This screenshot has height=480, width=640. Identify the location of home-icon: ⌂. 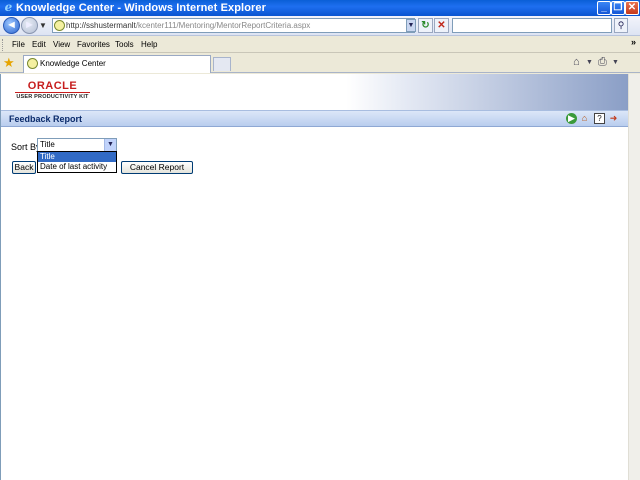
(584, 118).